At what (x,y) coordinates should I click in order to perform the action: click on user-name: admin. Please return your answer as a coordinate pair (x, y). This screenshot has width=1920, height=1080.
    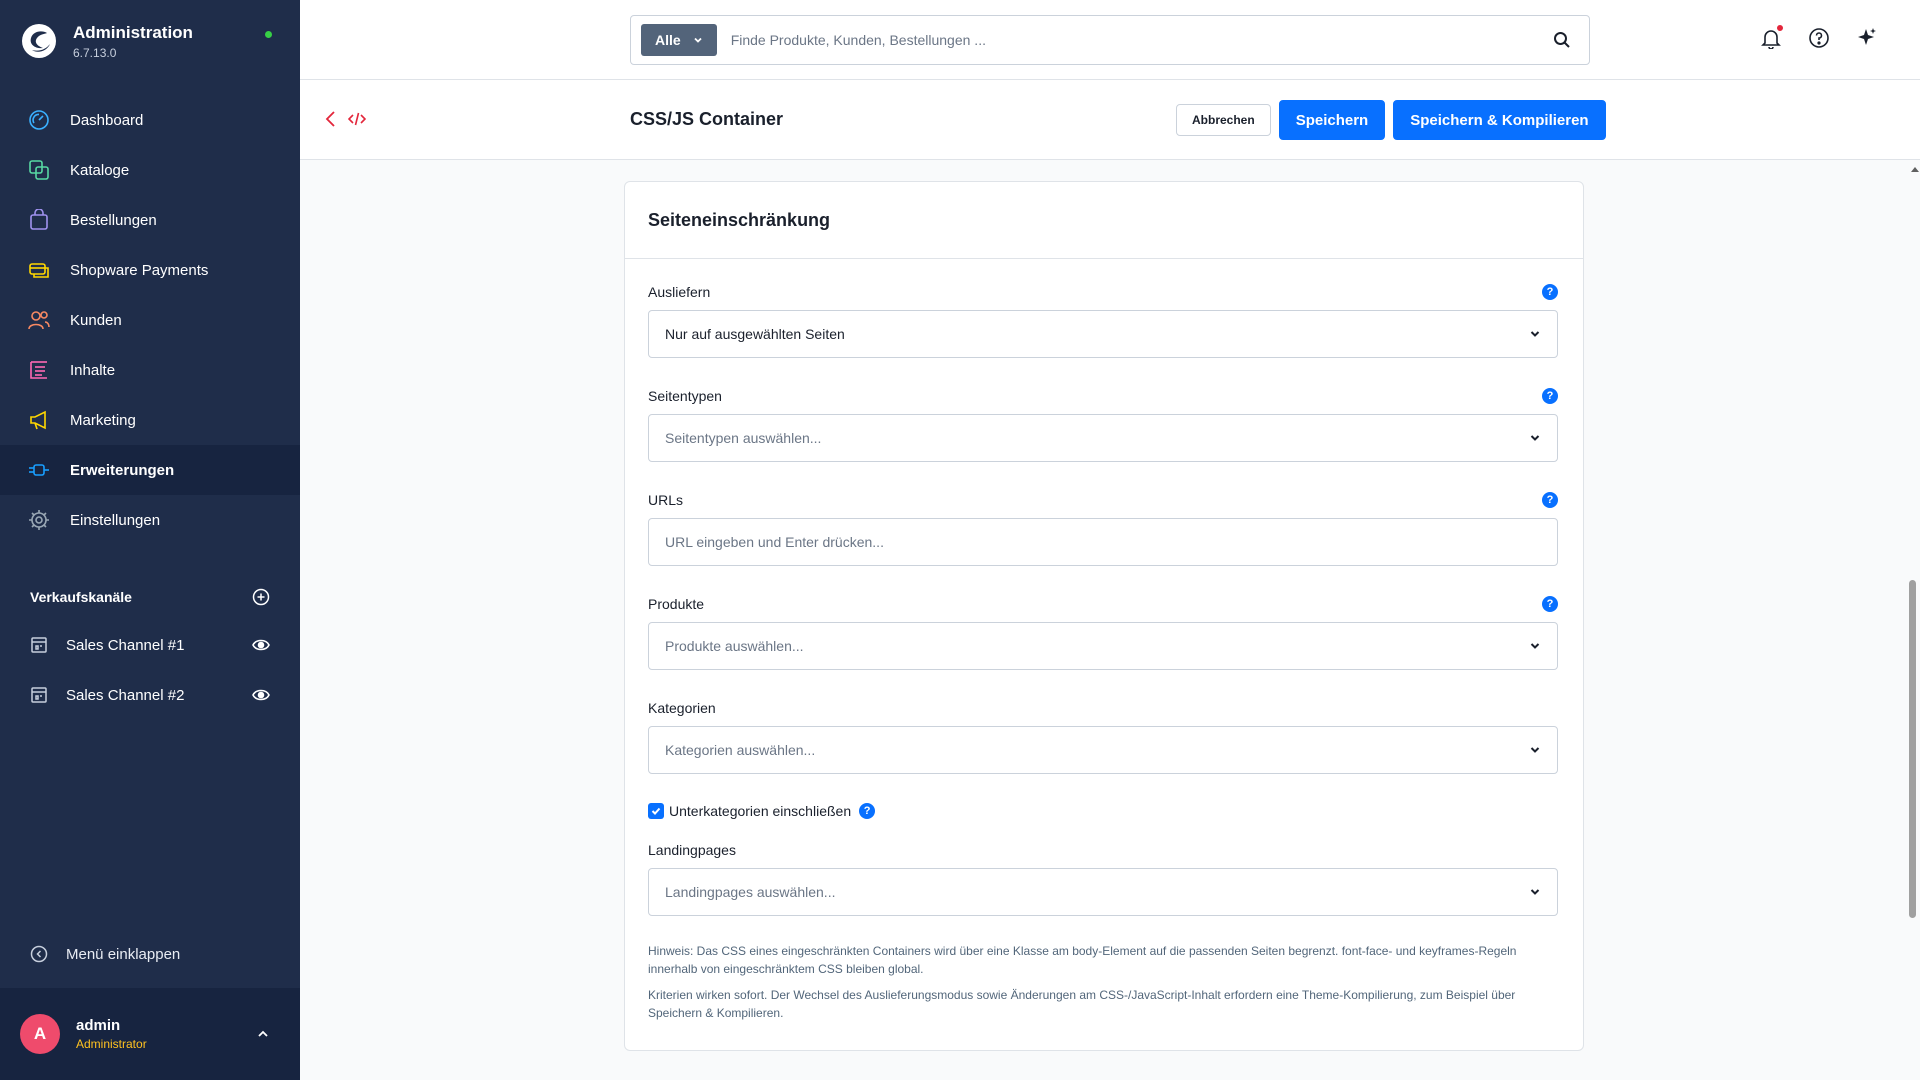
    Looking at the image, I should click on (98, 1025).